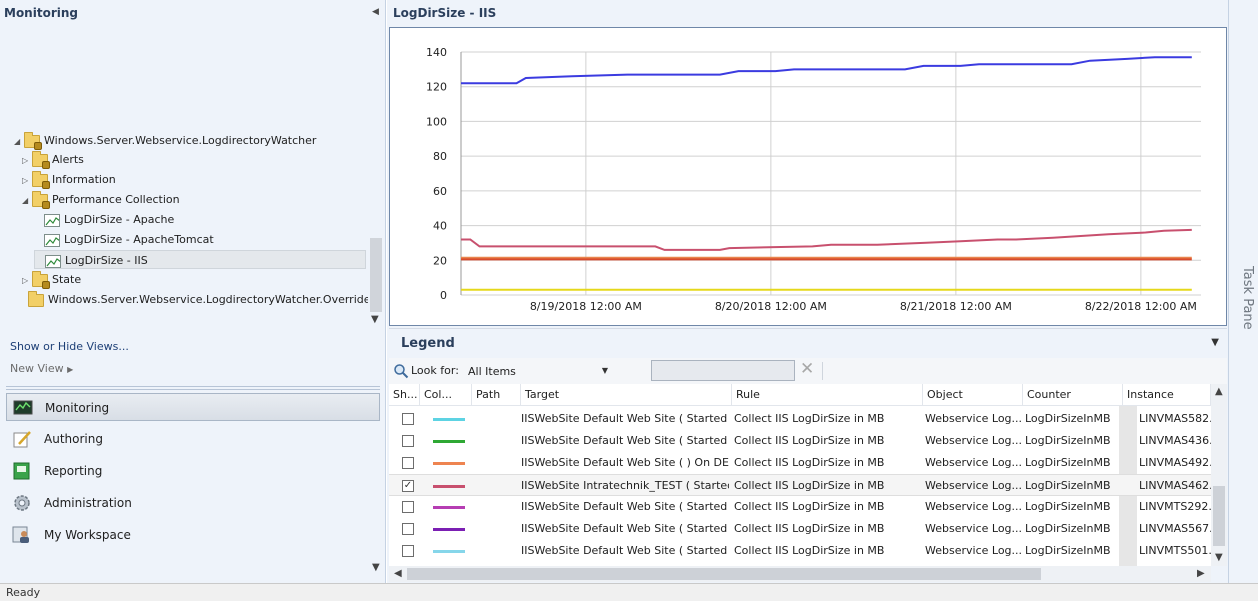  Describe the element at coordinates (200, 259) in the screenshot. I see `tree-item-logdirsize-iis: LogDirSize - IIS` at that location.